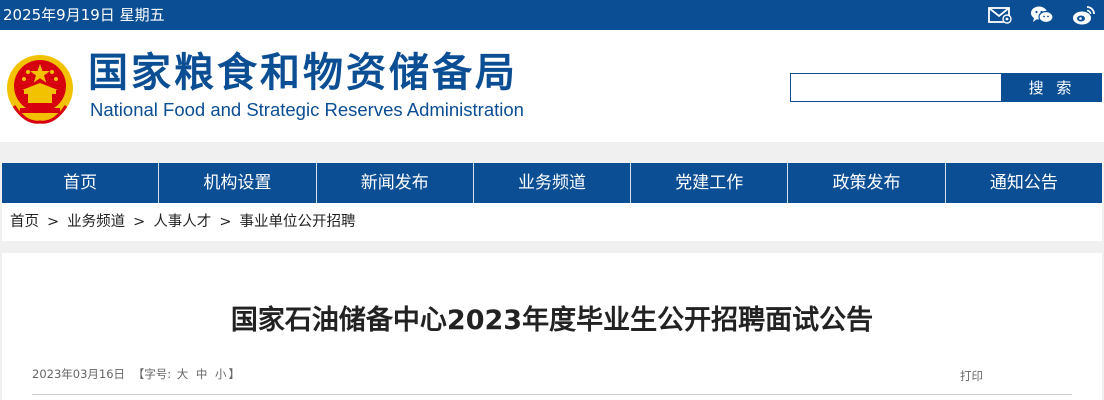 Image resolution: width=1104 pixels, height=400 pixels. What do you see at coordinates (79, 374) in the screenshot?
I see `publish-date: 2023年03月16日` at bounding box center [79, 374].